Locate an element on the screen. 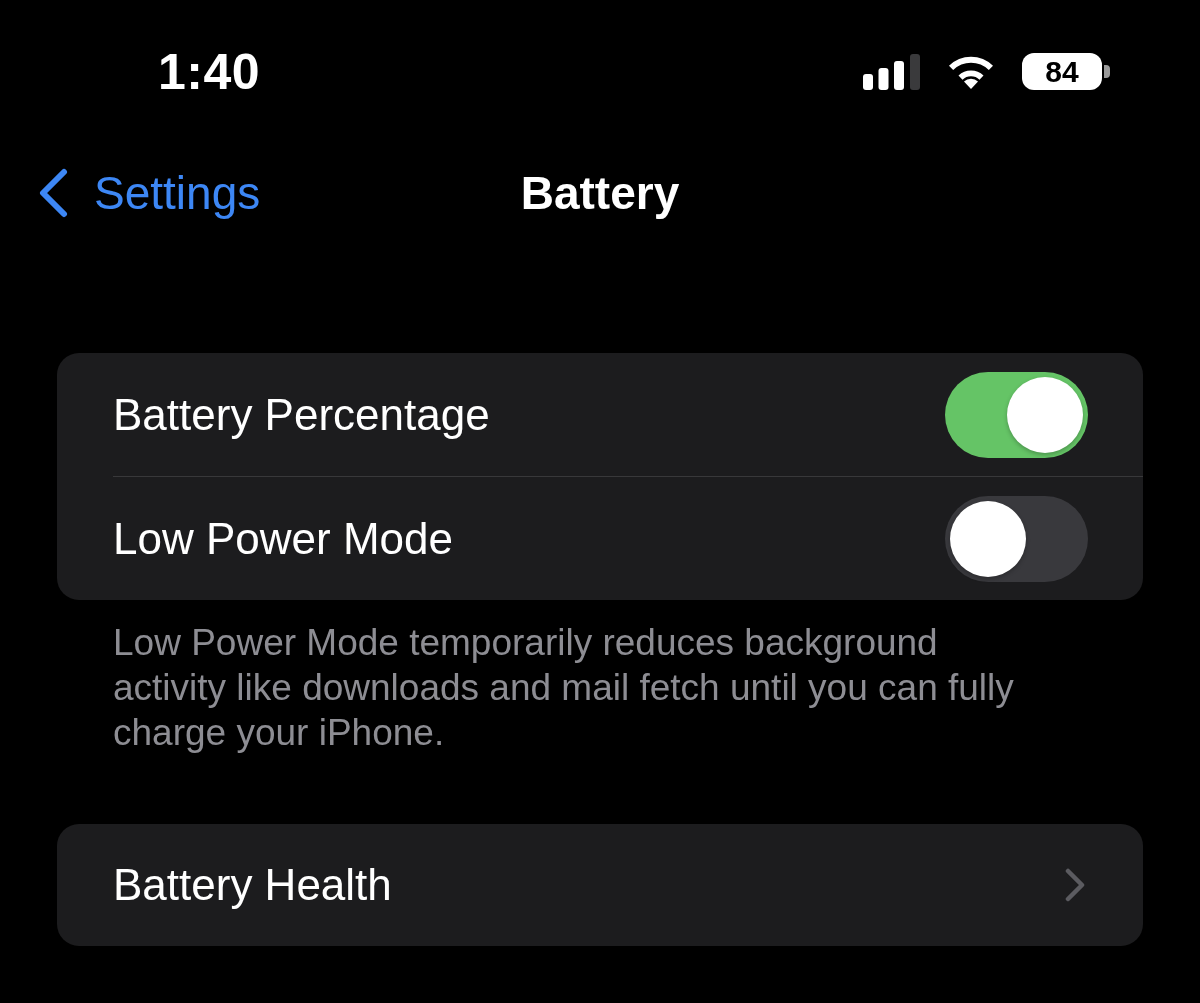 The height and width of the screenshot is (1003, 1200). setting-label: Low Power Mode is located at coordinates (283, 538).